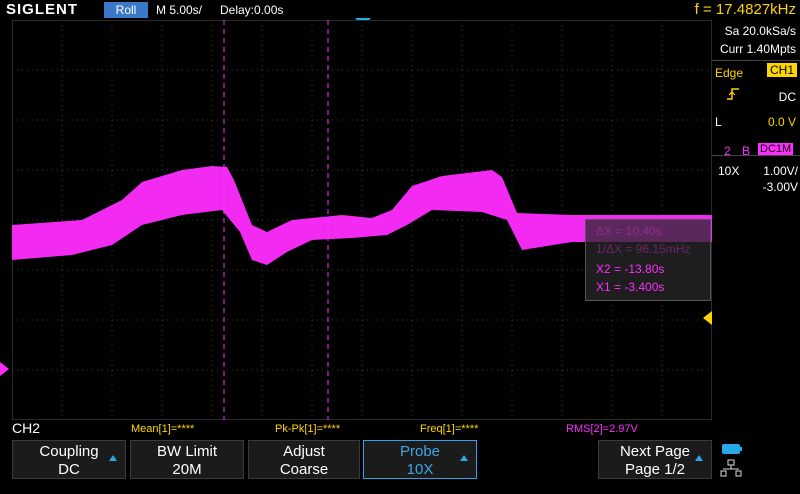 The image size is (800, 494). What do you see at coordinates (163, 429) in the screenshot?
I see `measure-mean: Mean[1]=****` at bounding box center [163, 429].